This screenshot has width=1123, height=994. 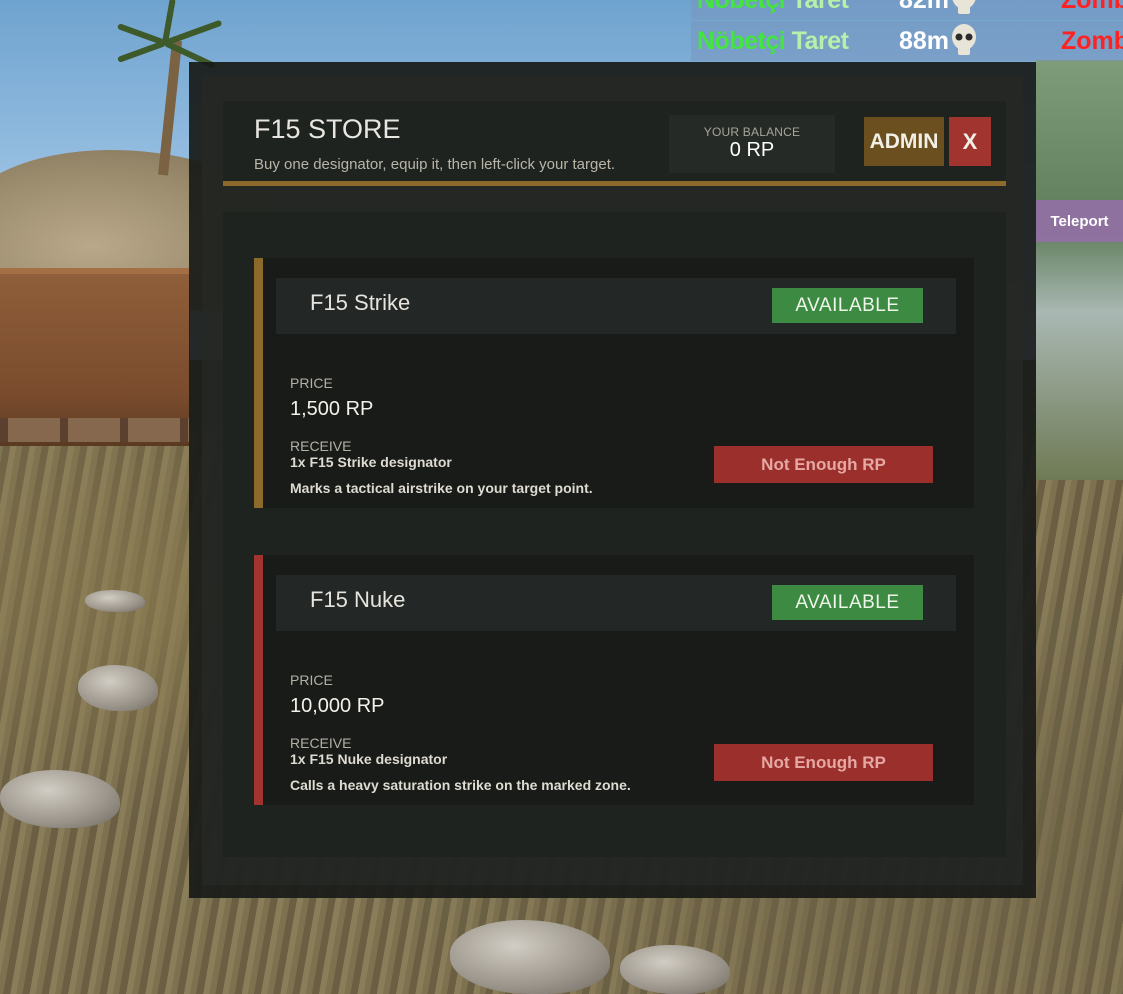 I want to click on hud-target-row: Nöbetçi Taret 82m Zomb, so click(x=907, y=10).